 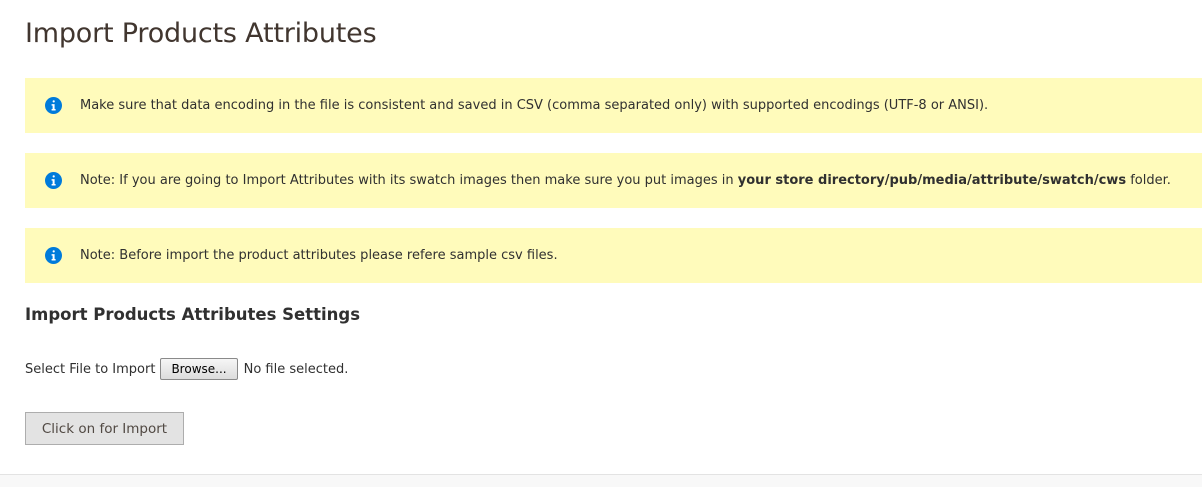 I want to click on selected-file-status: No file selected., so click(x=296, y=369).